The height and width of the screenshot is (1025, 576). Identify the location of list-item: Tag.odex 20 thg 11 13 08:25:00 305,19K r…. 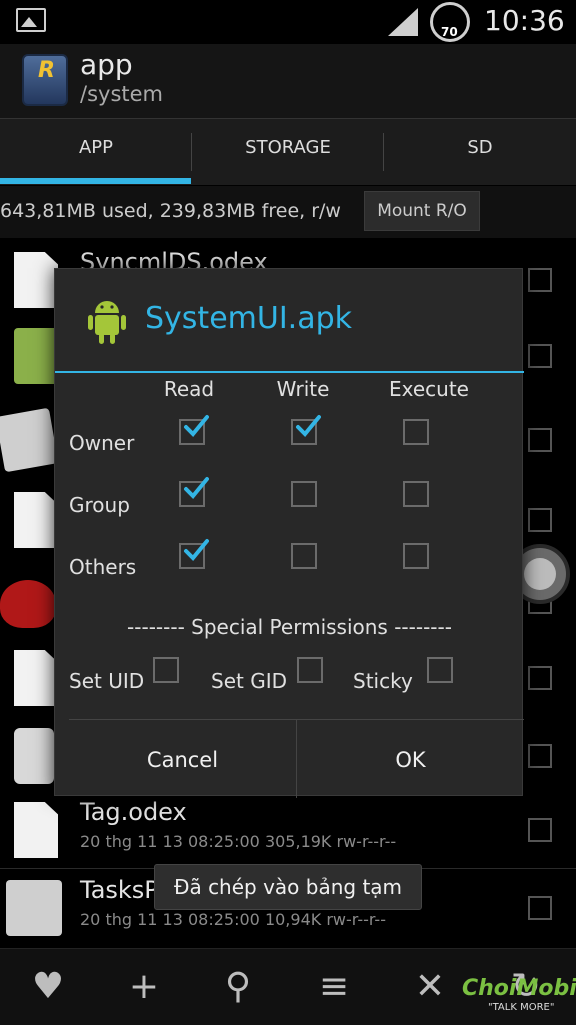
(288, 829).